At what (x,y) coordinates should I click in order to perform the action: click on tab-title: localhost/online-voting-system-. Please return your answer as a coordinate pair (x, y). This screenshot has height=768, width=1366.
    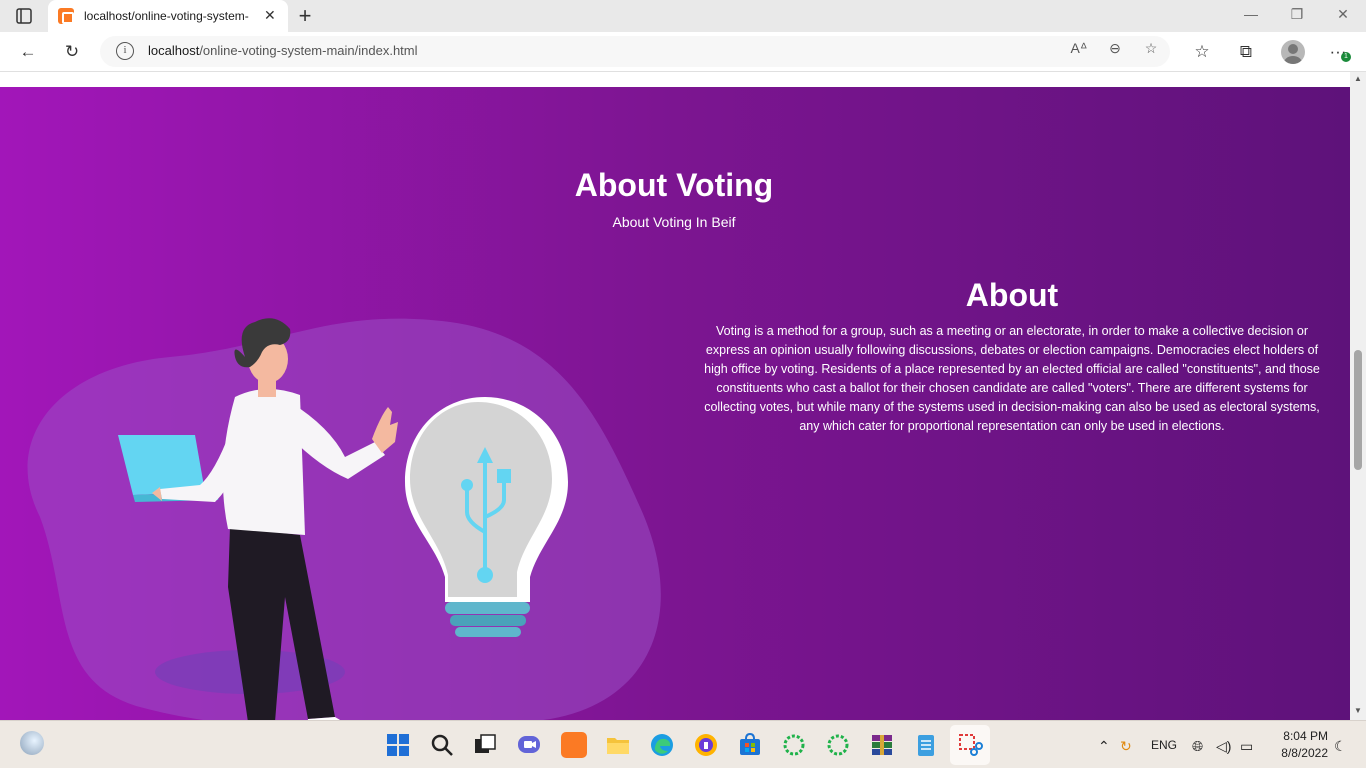
    Looking at the image, I should click on (166, 16).